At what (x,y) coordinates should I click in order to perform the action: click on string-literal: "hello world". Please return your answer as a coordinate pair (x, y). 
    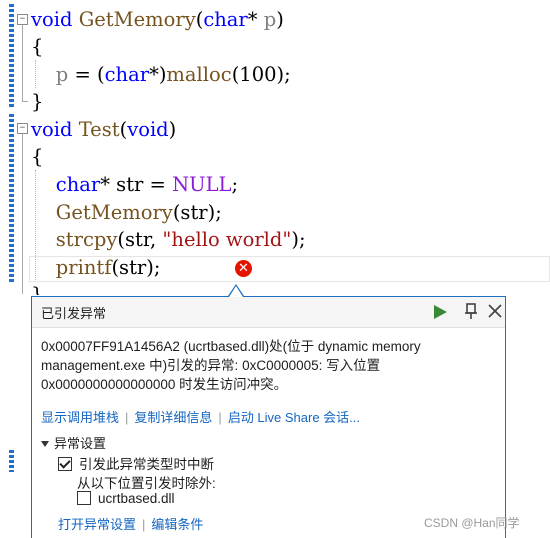
    Looking at the image, I should click on (227, 239).